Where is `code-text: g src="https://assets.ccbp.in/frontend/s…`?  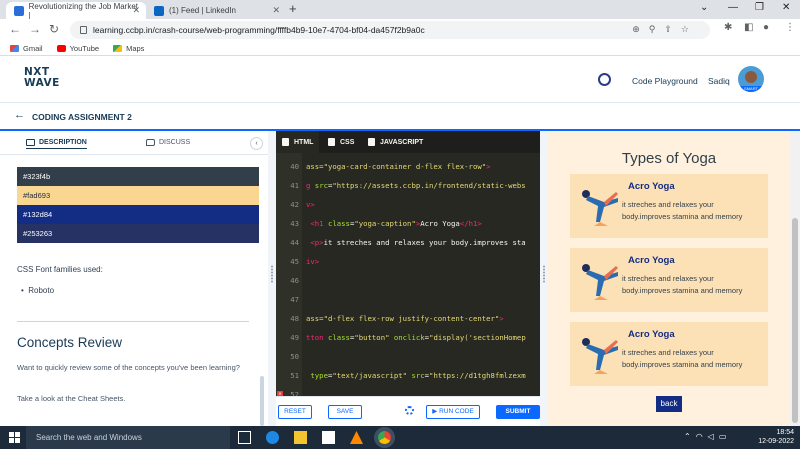 code-text: g src="https://assets.ccbp.in/frontend/s… is located at coordinates (423, 185).